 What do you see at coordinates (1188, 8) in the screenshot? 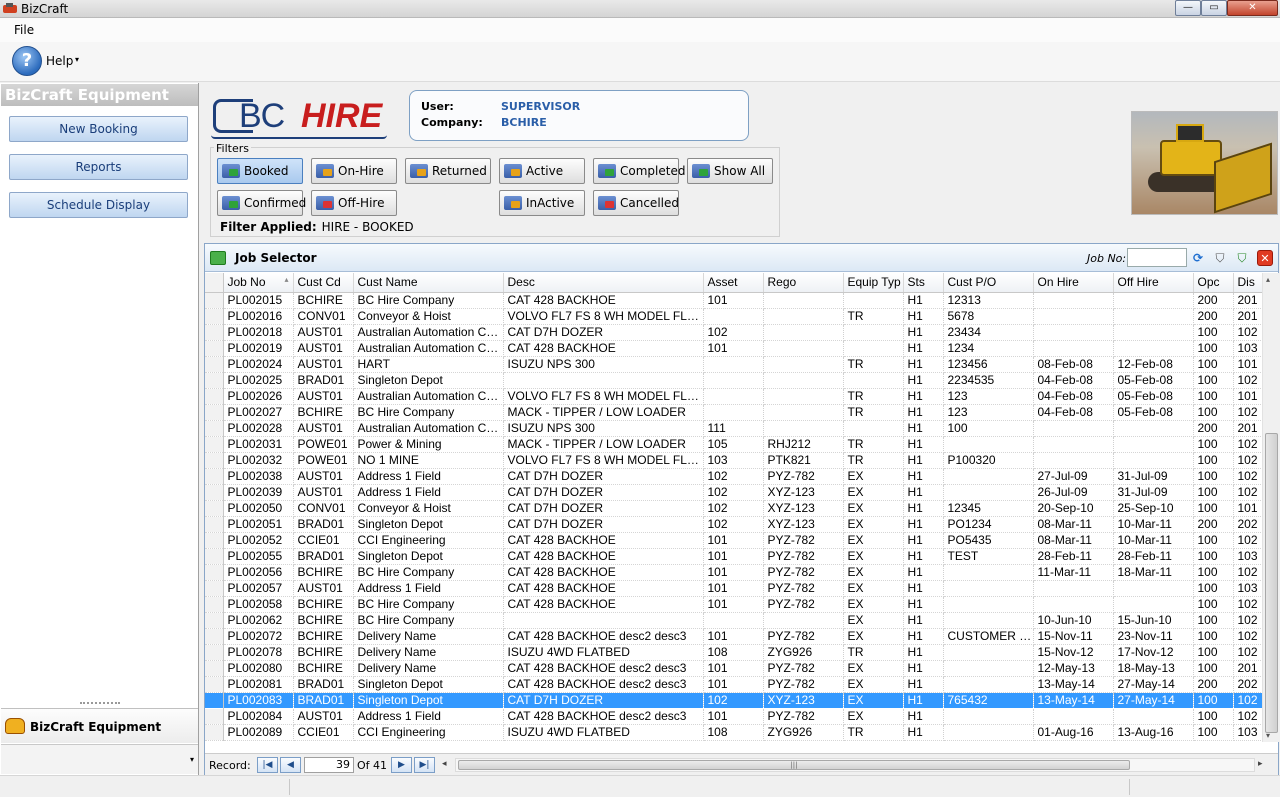
I see `minimize-button: —` at bounding box center [1188, 8].